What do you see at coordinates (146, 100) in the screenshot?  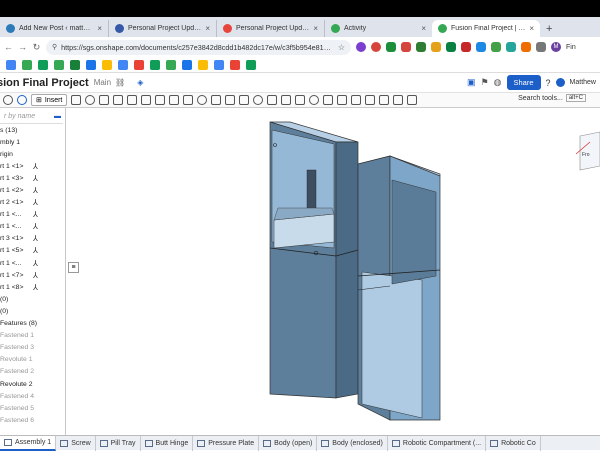 I see `slider-mate-icon` at bounding box center [146, 100].